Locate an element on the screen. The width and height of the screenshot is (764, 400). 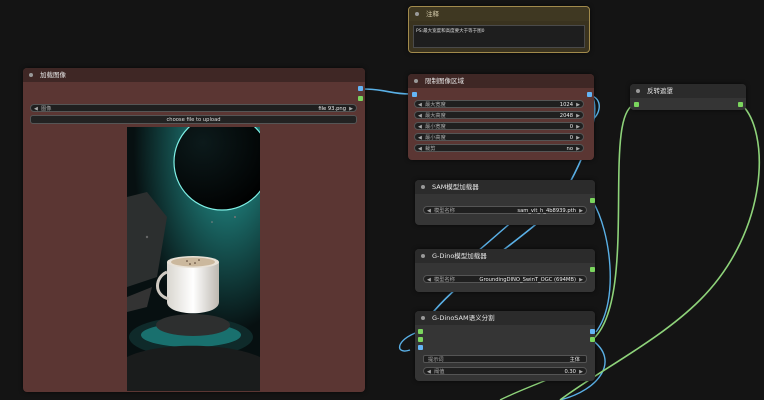
invert-mask-node: 反转遮罩 is located at coordinates (688, 97).